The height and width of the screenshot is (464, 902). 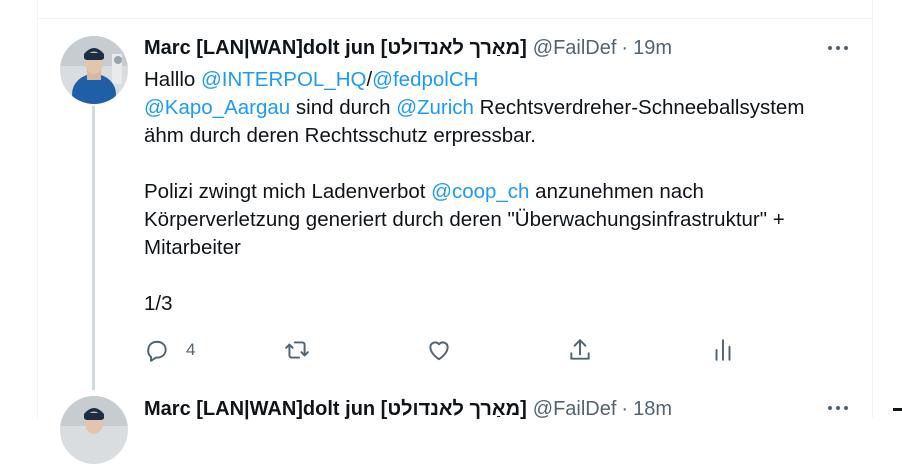 What do you see at coordinates (169, 350) in the screenshot?
I see `reply-button: 4` at bounding box center [169, 350].